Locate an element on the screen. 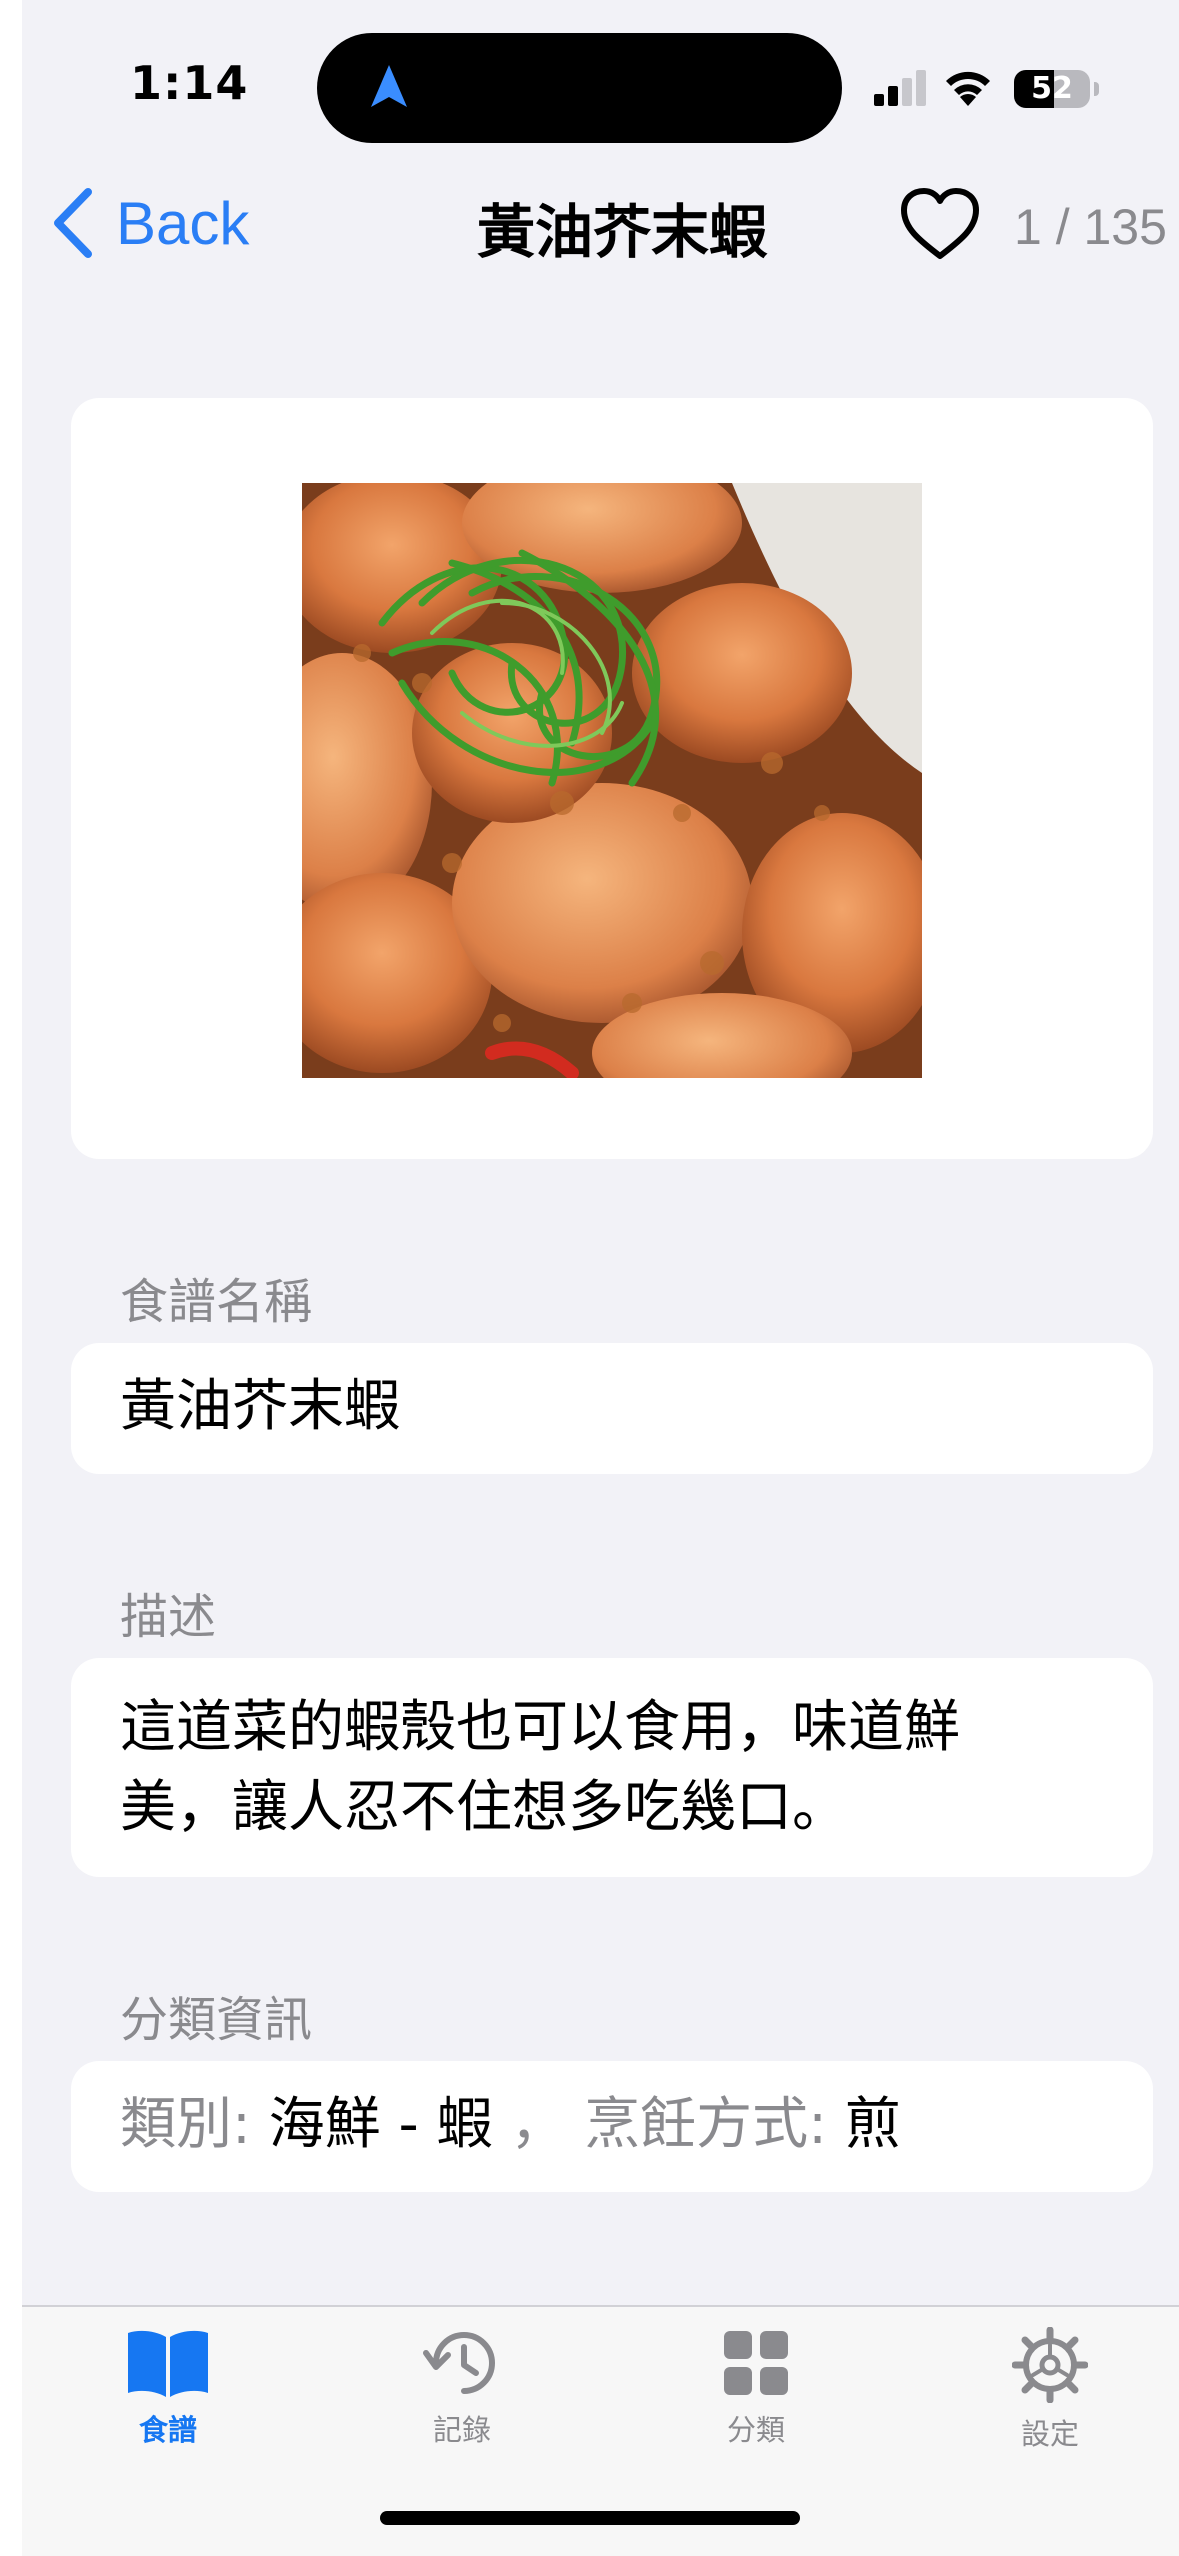 The image size is (1179, 2556). page-title: 黃油芥末蝦 is located at coordinates (621, 232).